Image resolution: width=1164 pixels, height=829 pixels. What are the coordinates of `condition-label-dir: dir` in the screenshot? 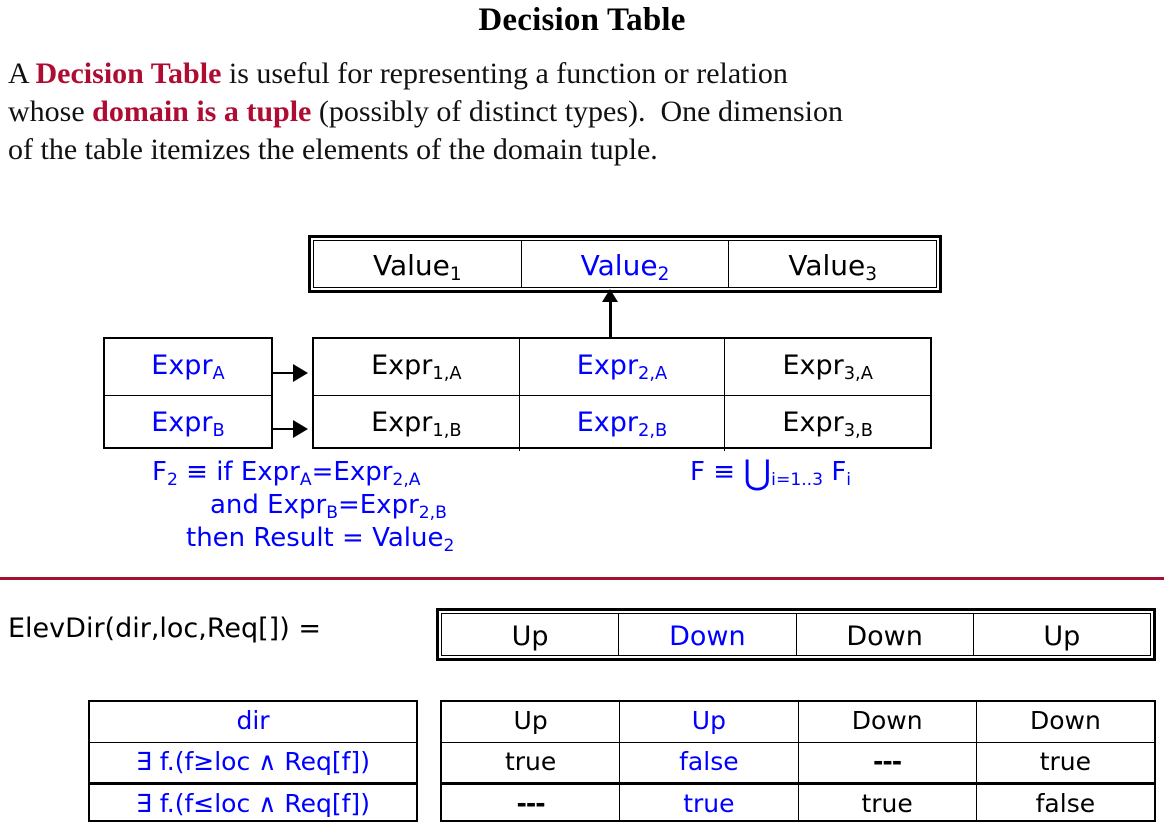 It's located at (253, 720).